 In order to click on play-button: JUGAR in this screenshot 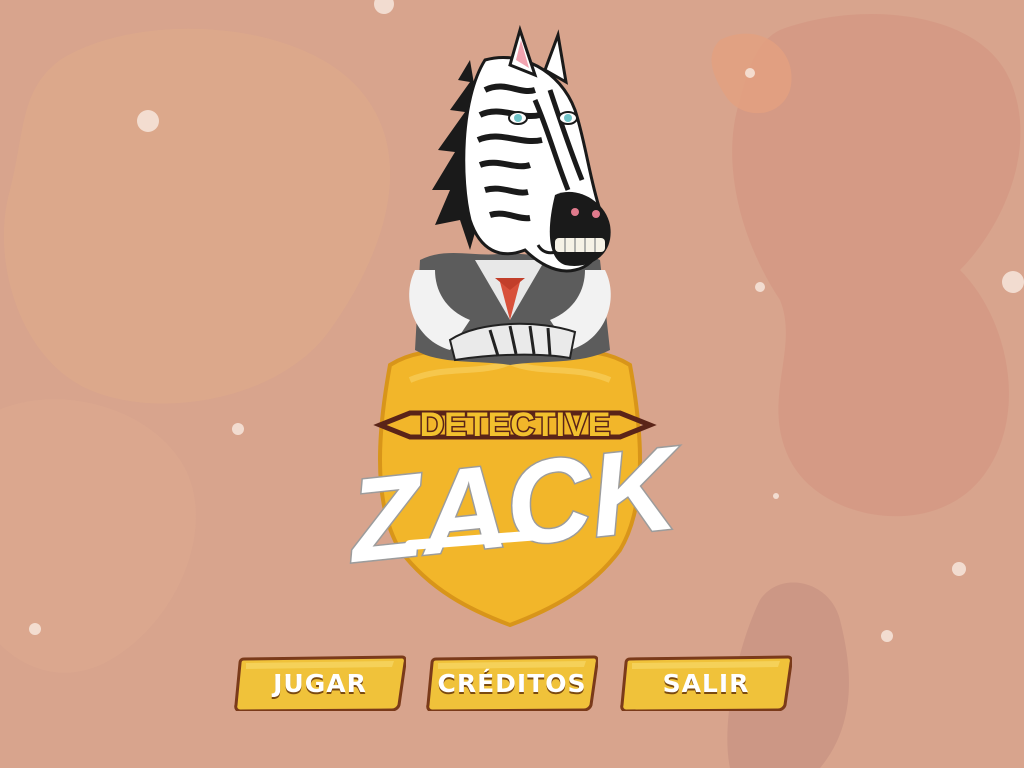, I will do `click(320, 683)`.